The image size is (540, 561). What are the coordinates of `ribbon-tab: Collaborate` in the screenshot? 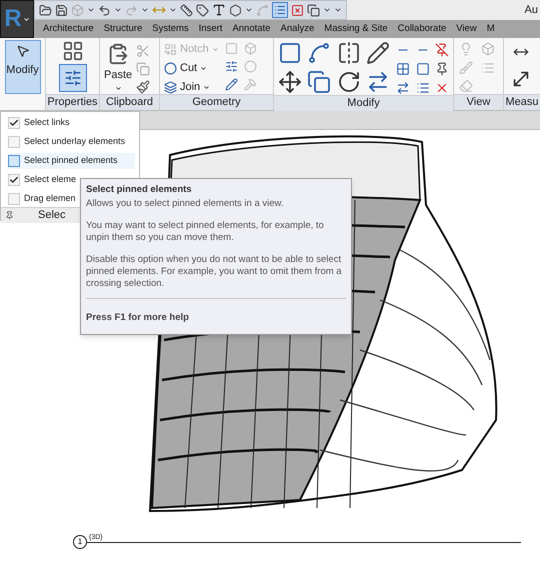 It's located at (422, 29).